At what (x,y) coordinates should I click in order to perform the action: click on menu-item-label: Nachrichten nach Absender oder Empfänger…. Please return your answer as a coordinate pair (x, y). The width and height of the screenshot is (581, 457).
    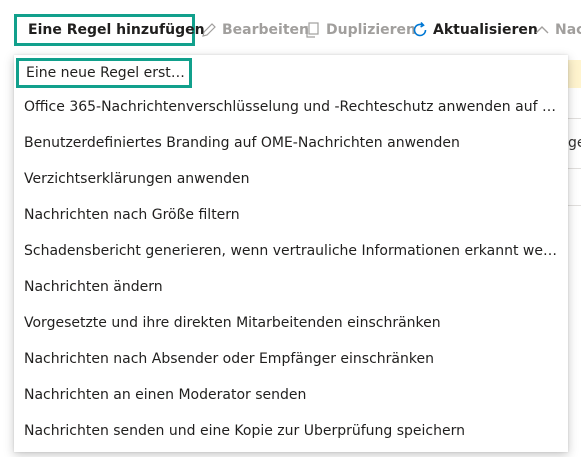
    Looking at the image, I should click on (229, 359).